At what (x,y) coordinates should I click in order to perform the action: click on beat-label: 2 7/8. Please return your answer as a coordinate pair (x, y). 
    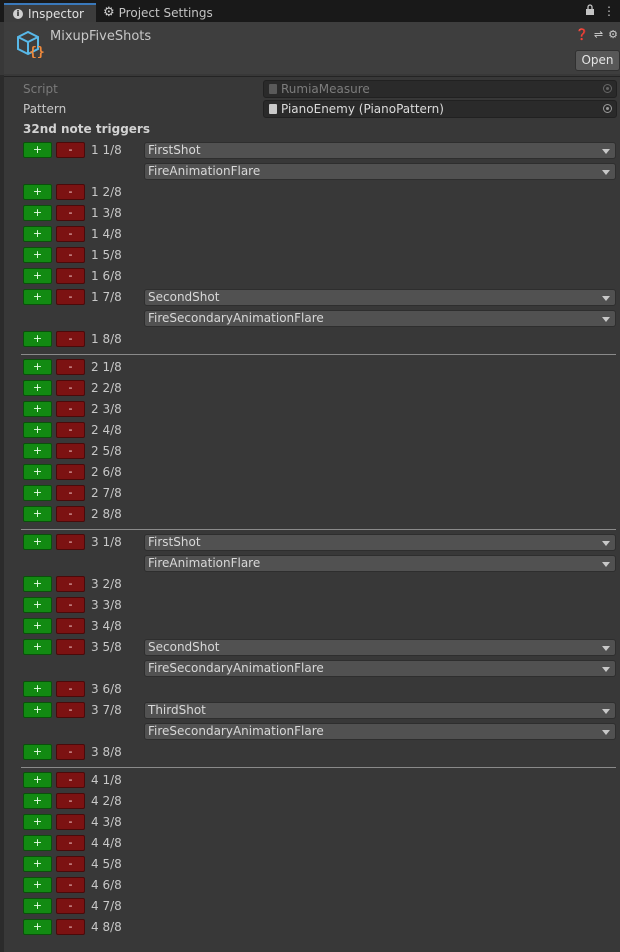
    Looking at the image, I should click on (106, 493).